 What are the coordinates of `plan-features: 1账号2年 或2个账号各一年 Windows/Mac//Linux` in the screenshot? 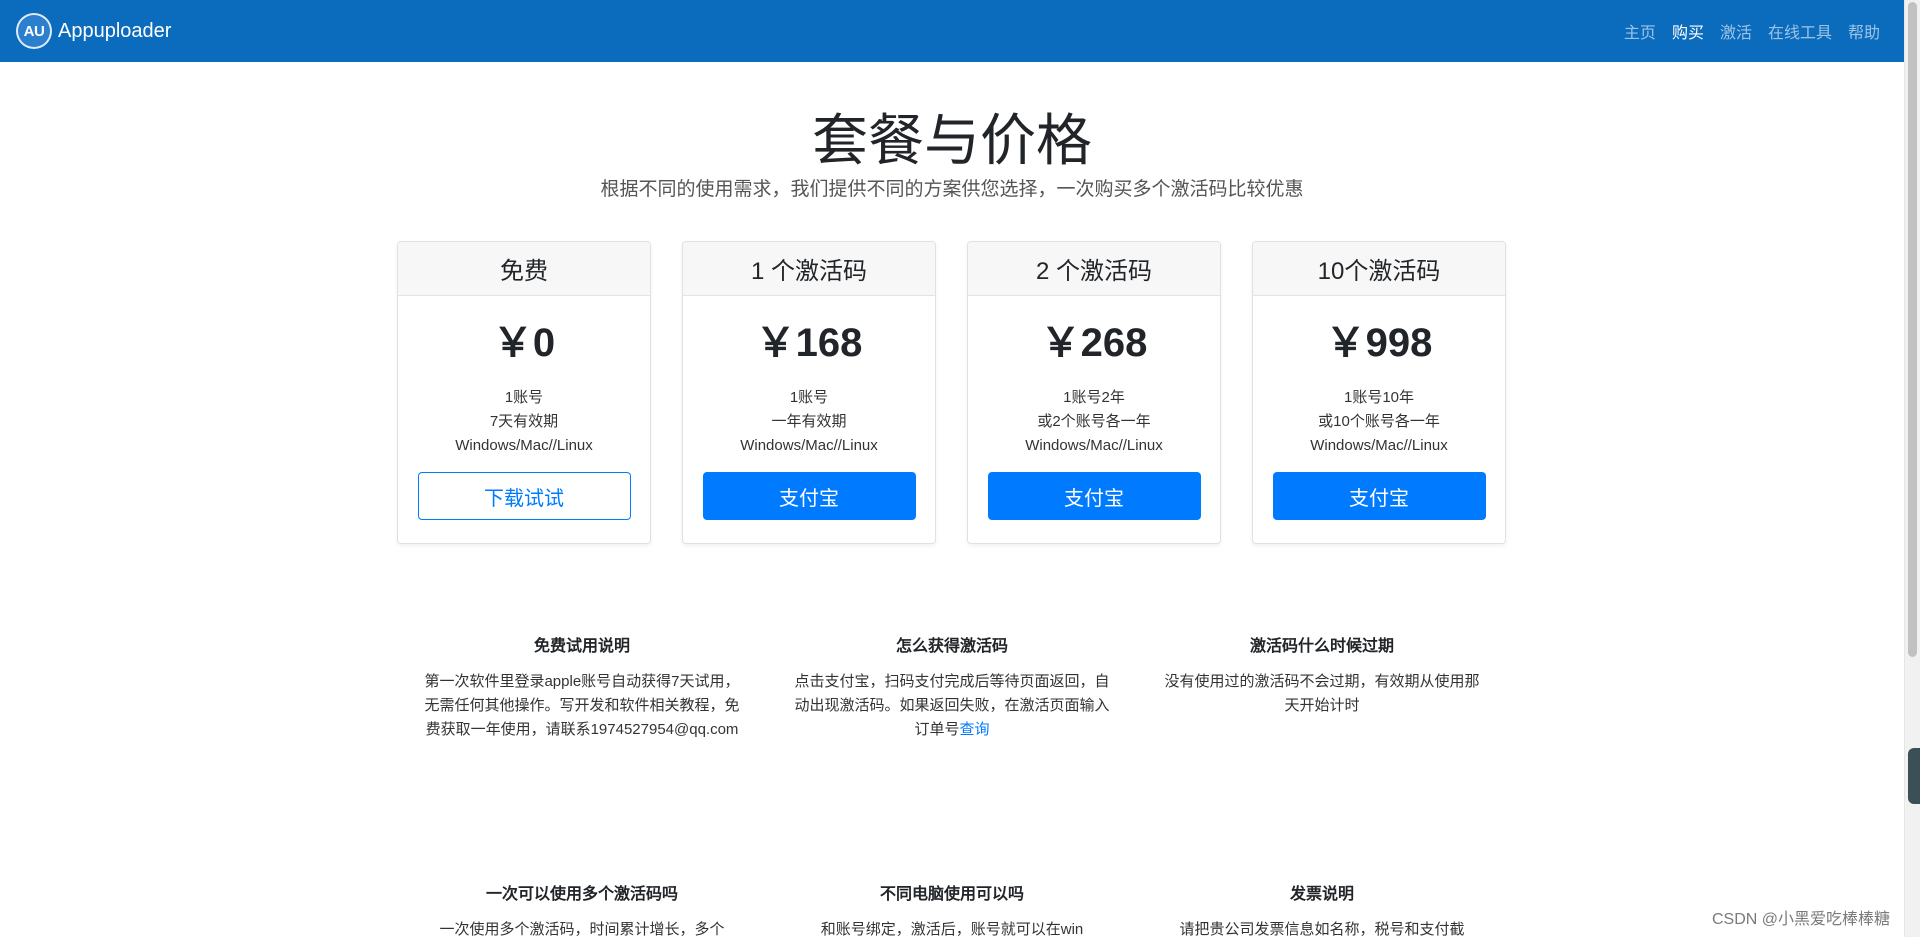 It's located at (1094, 422).